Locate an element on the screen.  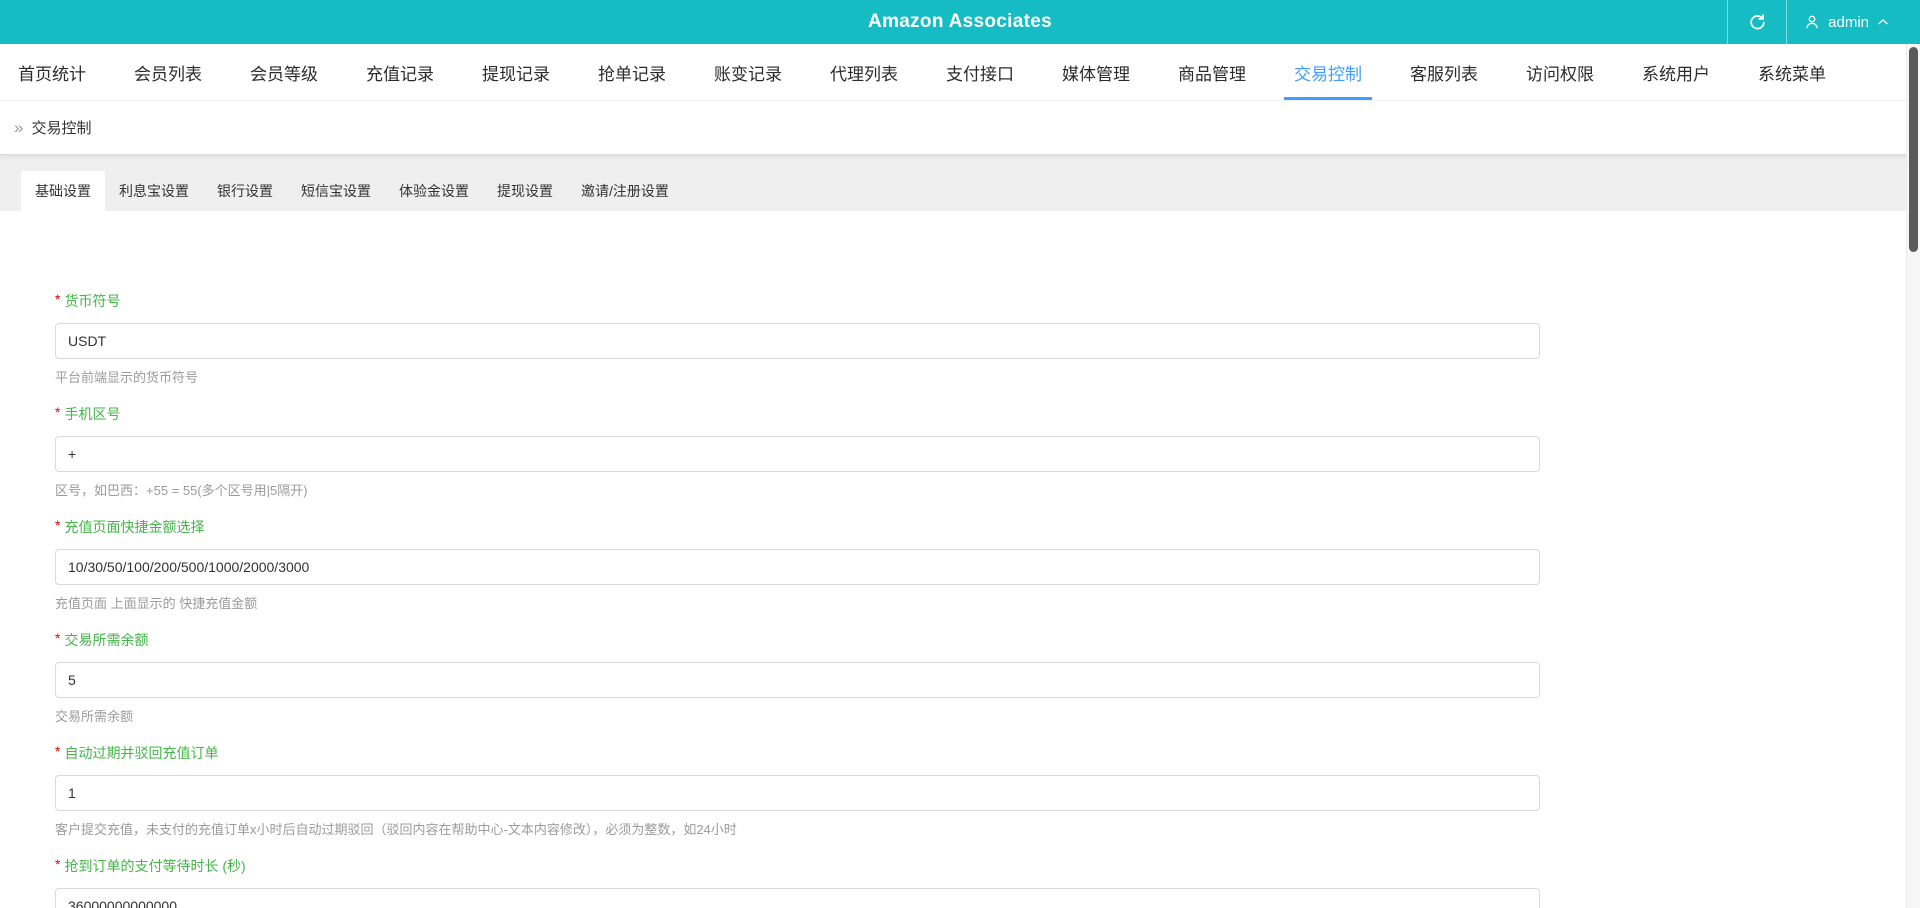
phone-area-code-field: *手机区号 区号，如巴西：+55 = 55(多个区号用|5隔开) is located at coordinates (987, 451).